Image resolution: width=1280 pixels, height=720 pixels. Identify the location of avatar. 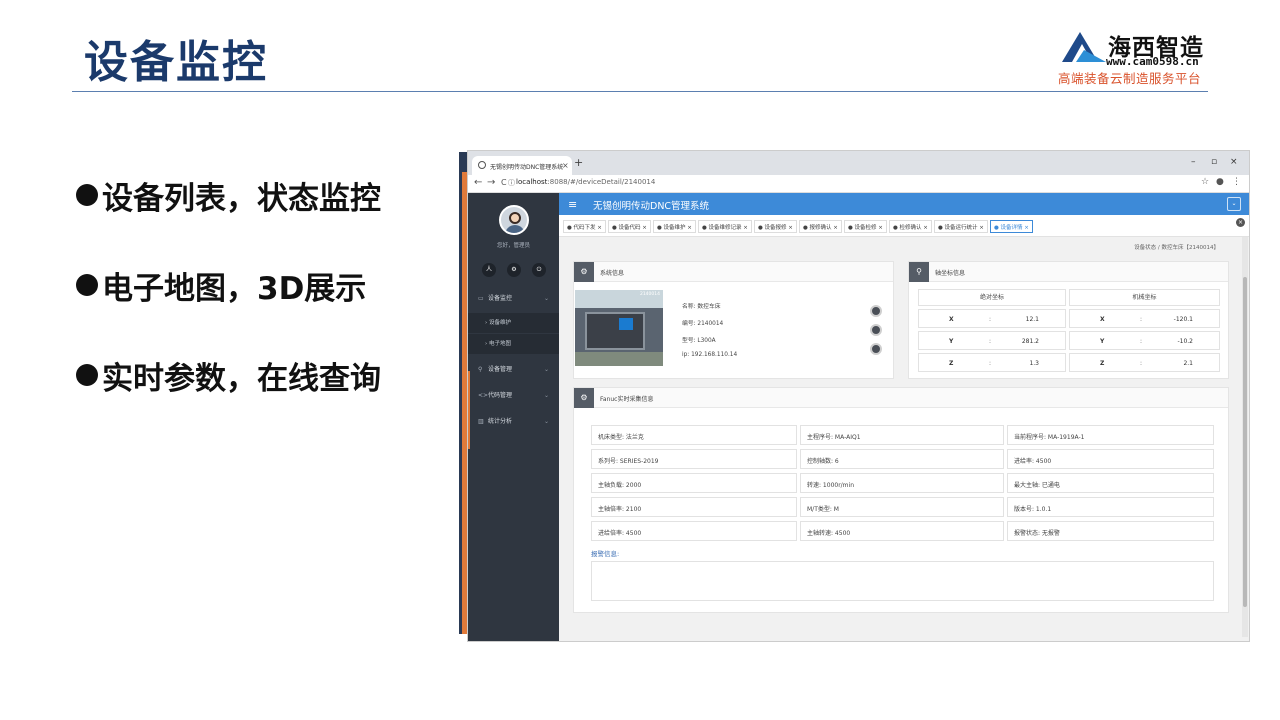
(514, 220).